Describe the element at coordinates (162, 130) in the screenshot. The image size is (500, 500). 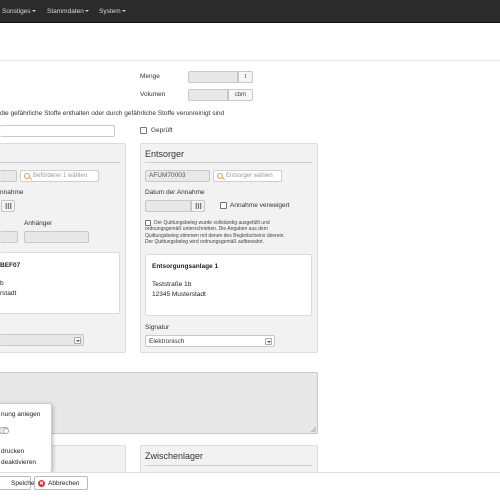
I see `geprueft-label: Geprüft` at that location.